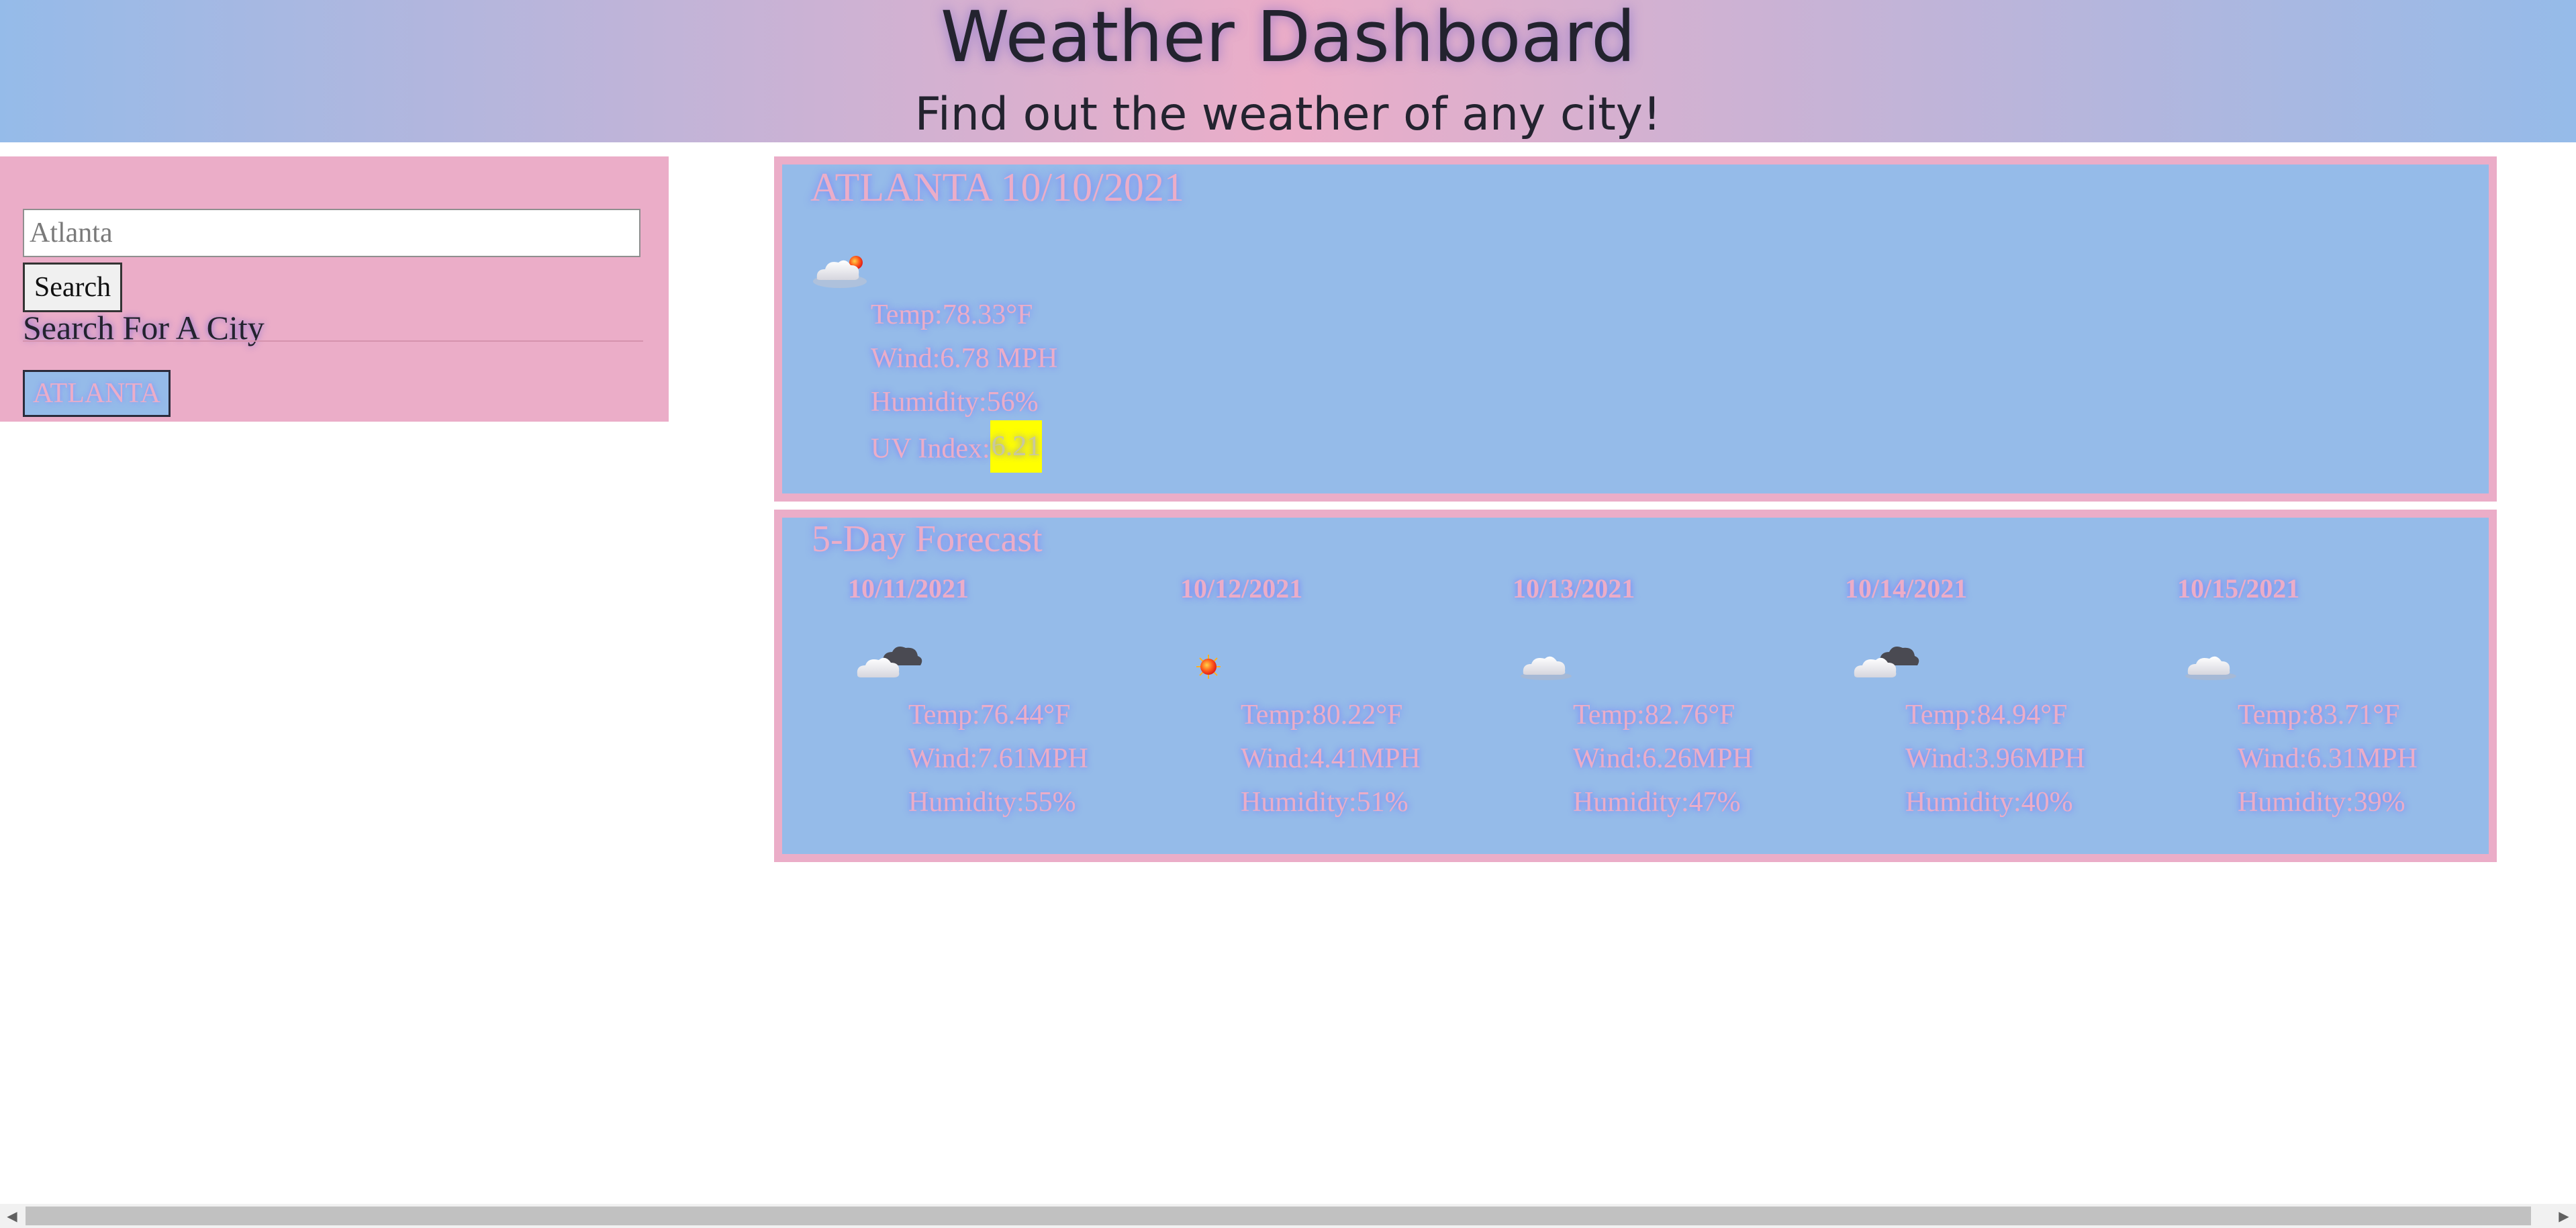 Image resolution: width=2576 pixels, height=1228 pixels. Describe the element at coordinates (72, 288) in the screenshot. I see `search-button: Search` at that location.